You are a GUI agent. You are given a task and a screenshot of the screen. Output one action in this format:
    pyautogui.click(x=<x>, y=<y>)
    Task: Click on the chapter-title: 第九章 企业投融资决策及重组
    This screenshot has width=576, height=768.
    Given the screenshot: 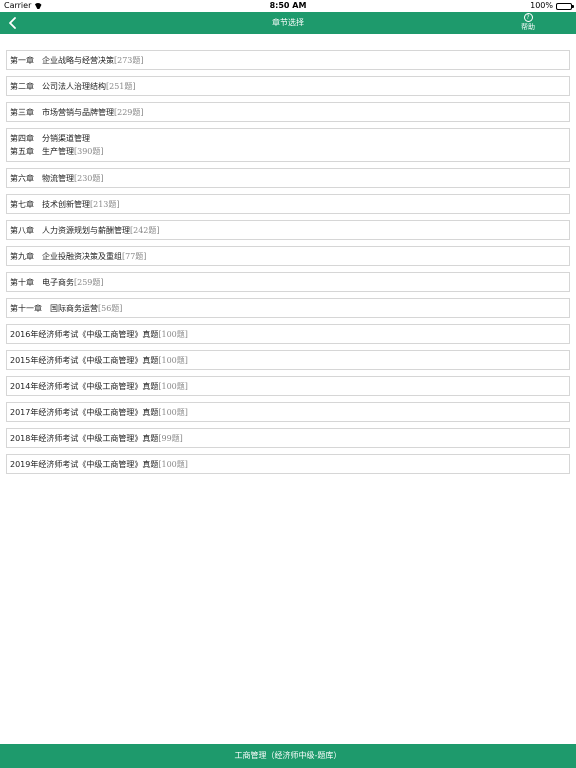 What is the action you would take?
    pyautogui.click(x=66, y=256)
    